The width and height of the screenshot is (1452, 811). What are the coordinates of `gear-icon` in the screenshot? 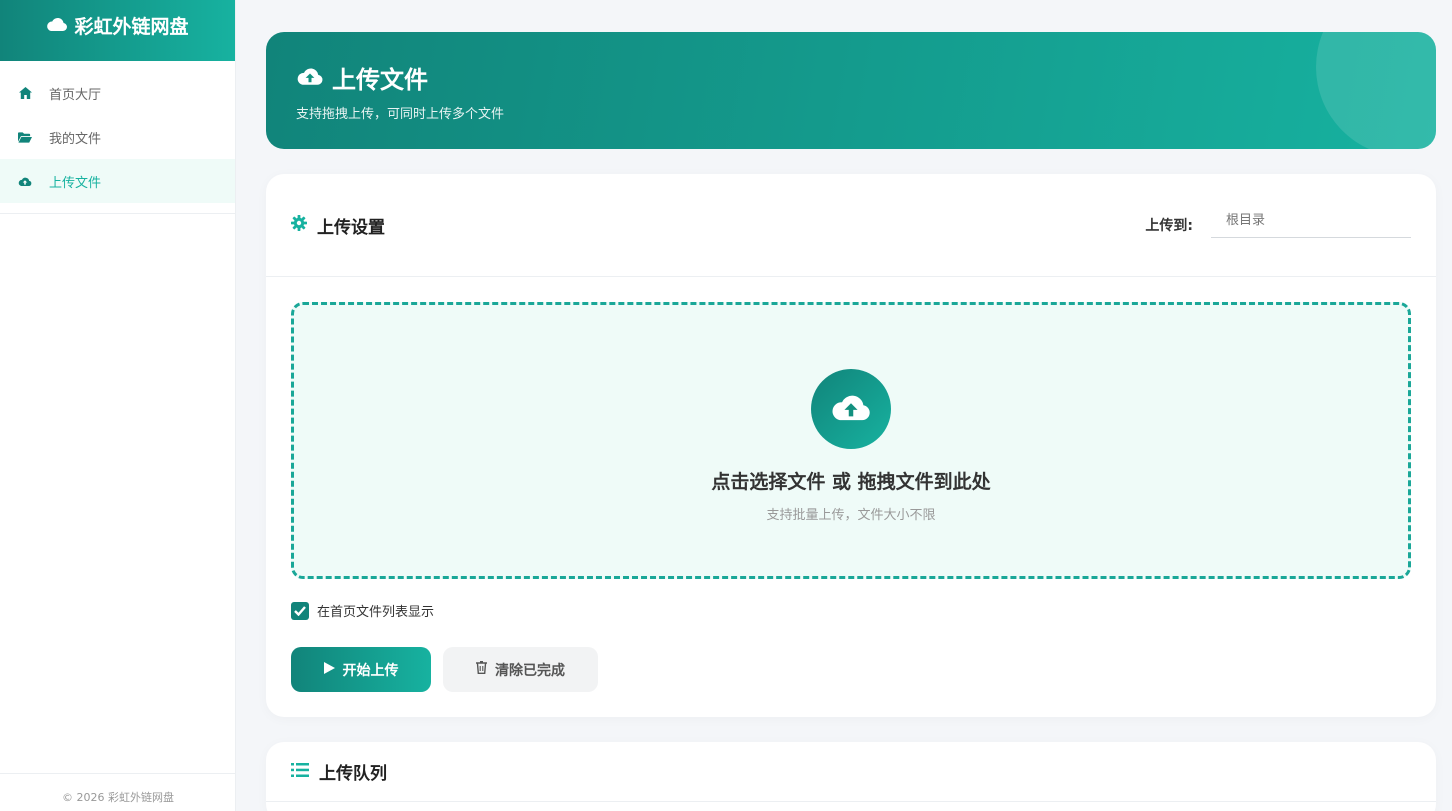 It's located at (304, 225).